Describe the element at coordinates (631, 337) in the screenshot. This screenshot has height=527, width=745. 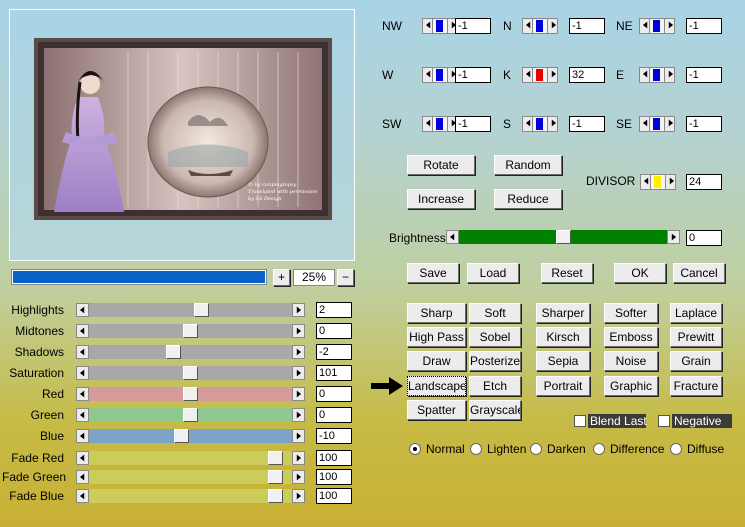
I see `preset-button: Emboss` at that location.